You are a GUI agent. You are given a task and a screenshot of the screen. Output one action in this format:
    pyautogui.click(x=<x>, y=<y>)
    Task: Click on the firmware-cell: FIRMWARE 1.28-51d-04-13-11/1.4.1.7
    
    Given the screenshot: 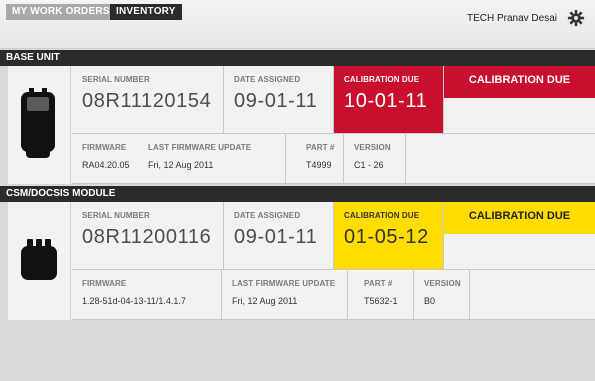 What is the action you would take?
    pyautogui.click(x=147, y=295)
    